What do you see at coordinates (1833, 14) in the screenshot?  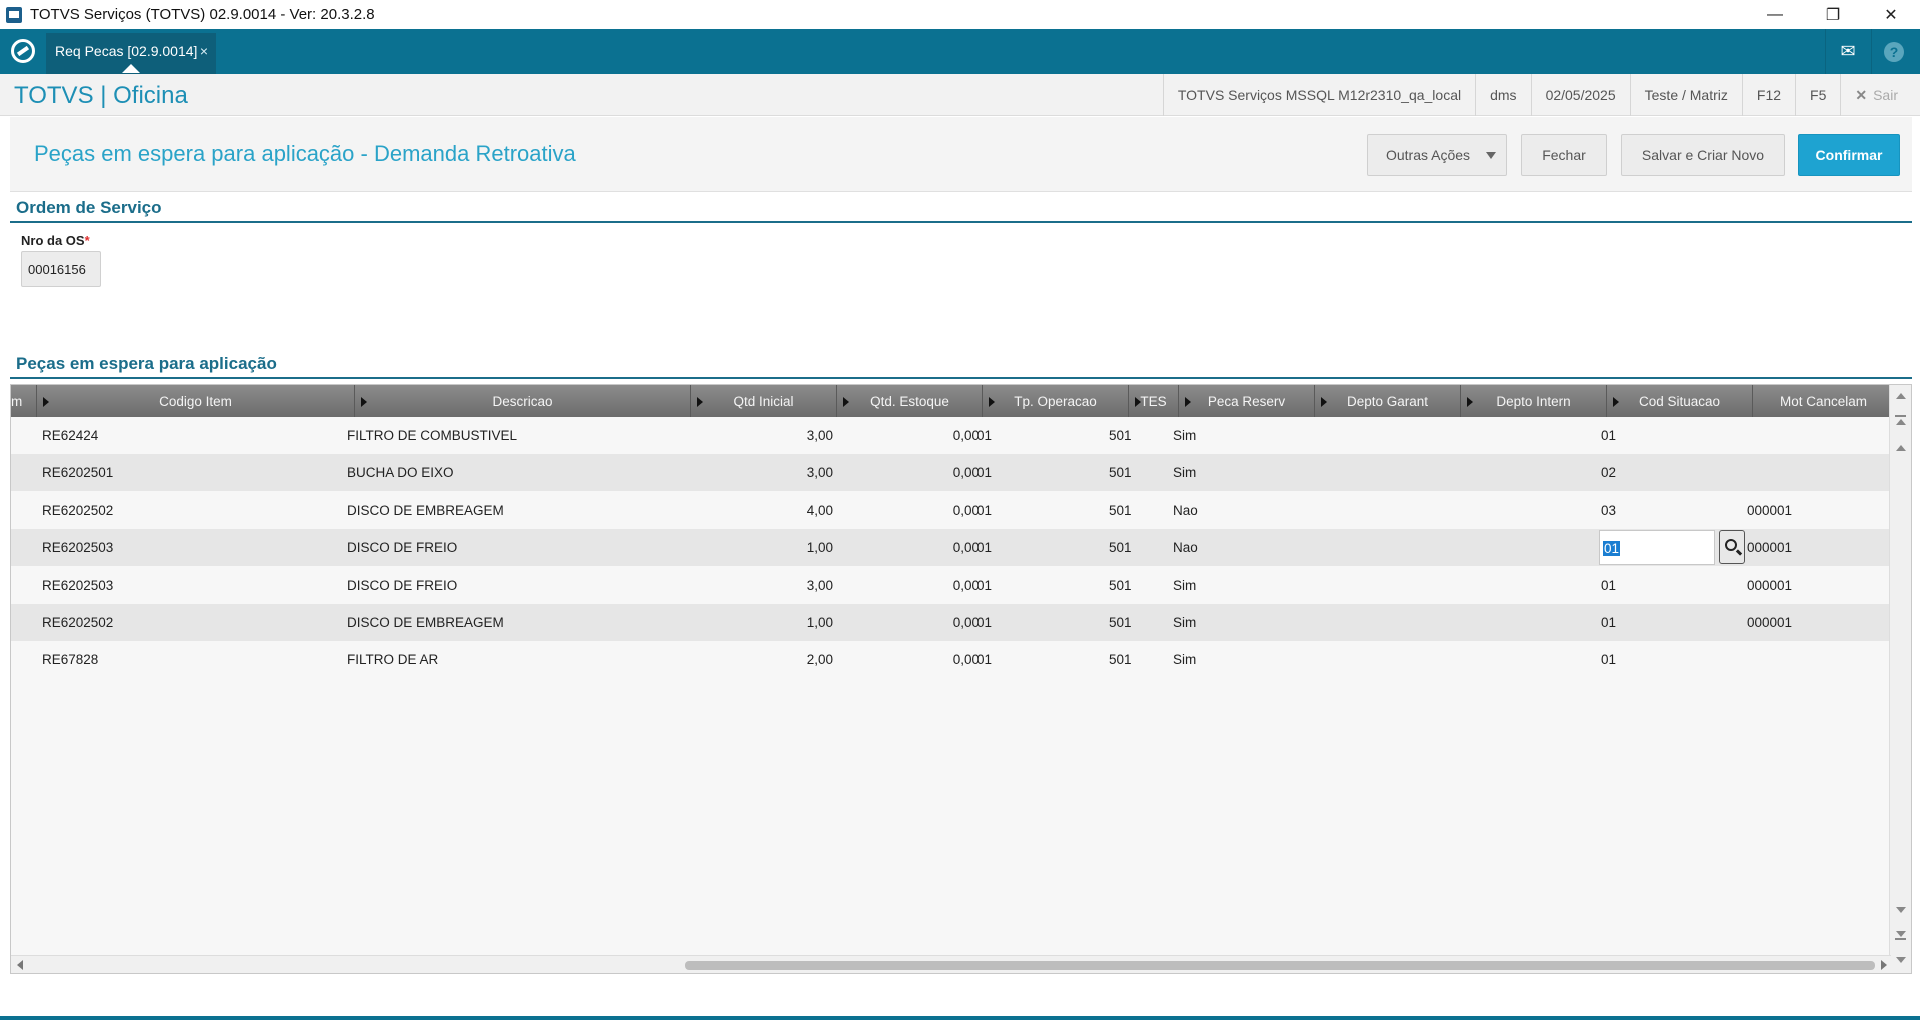 I see `restore-button: ❐` at bounding box center [1833, 14].